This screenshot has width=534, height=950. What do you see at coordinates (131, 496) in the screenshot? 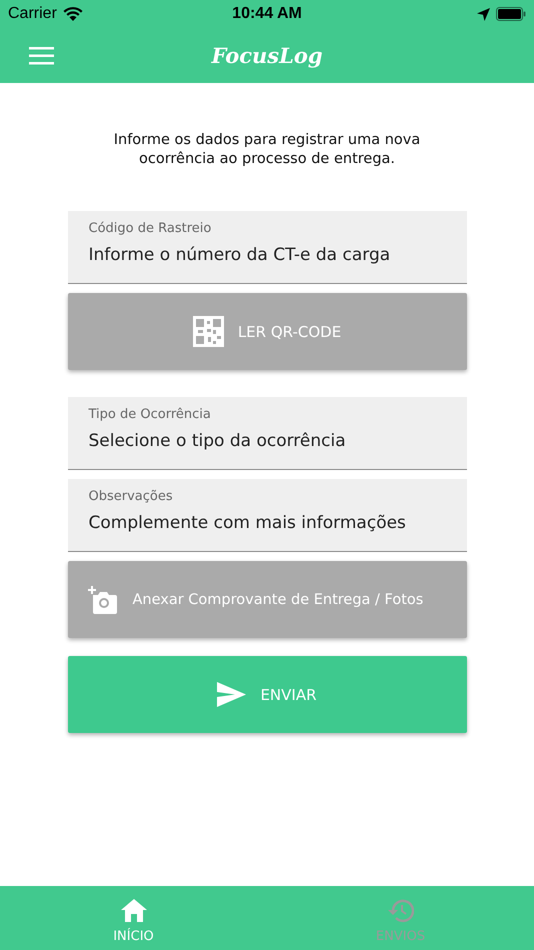
I see `field-label: Observações` at bounding box center [131, 496].